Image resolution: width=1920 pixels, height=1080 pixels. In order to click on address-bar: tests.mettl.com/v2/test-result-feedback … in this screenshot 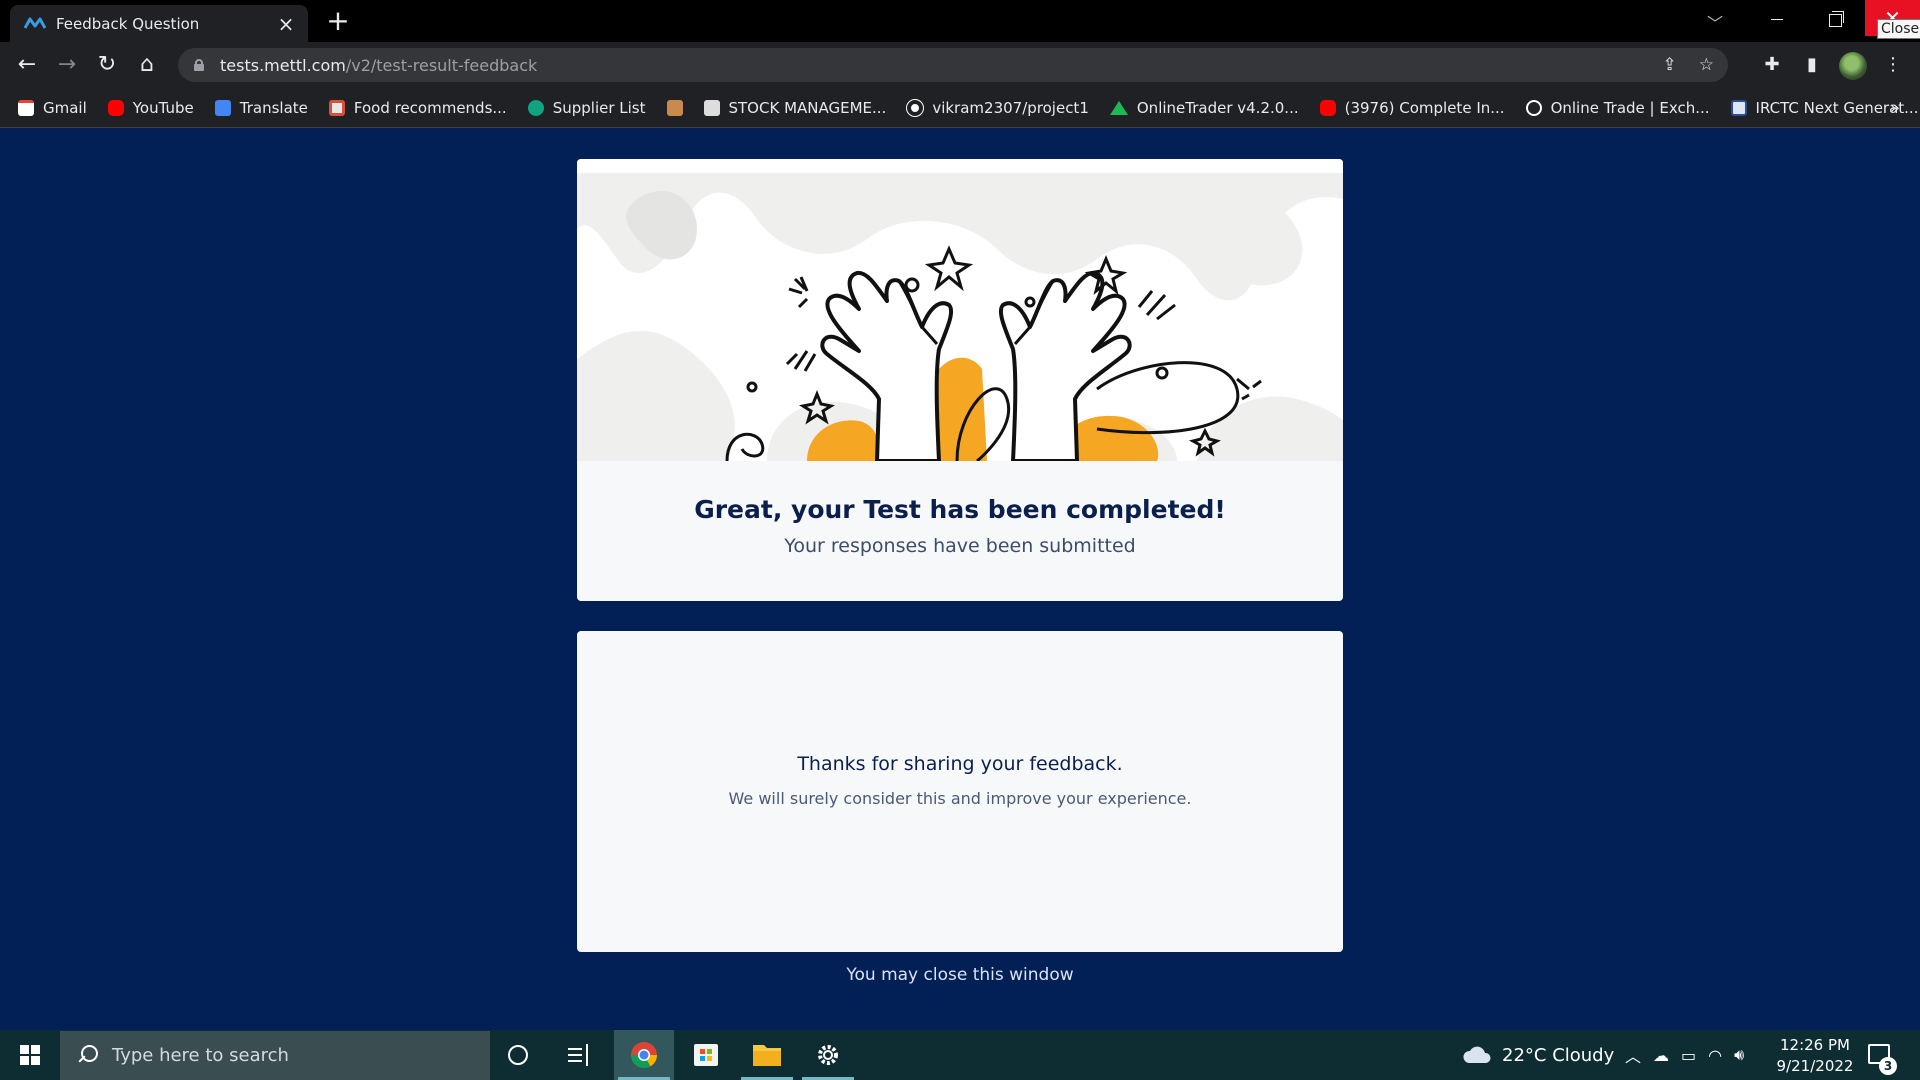, I will do `click(953, 65)`.